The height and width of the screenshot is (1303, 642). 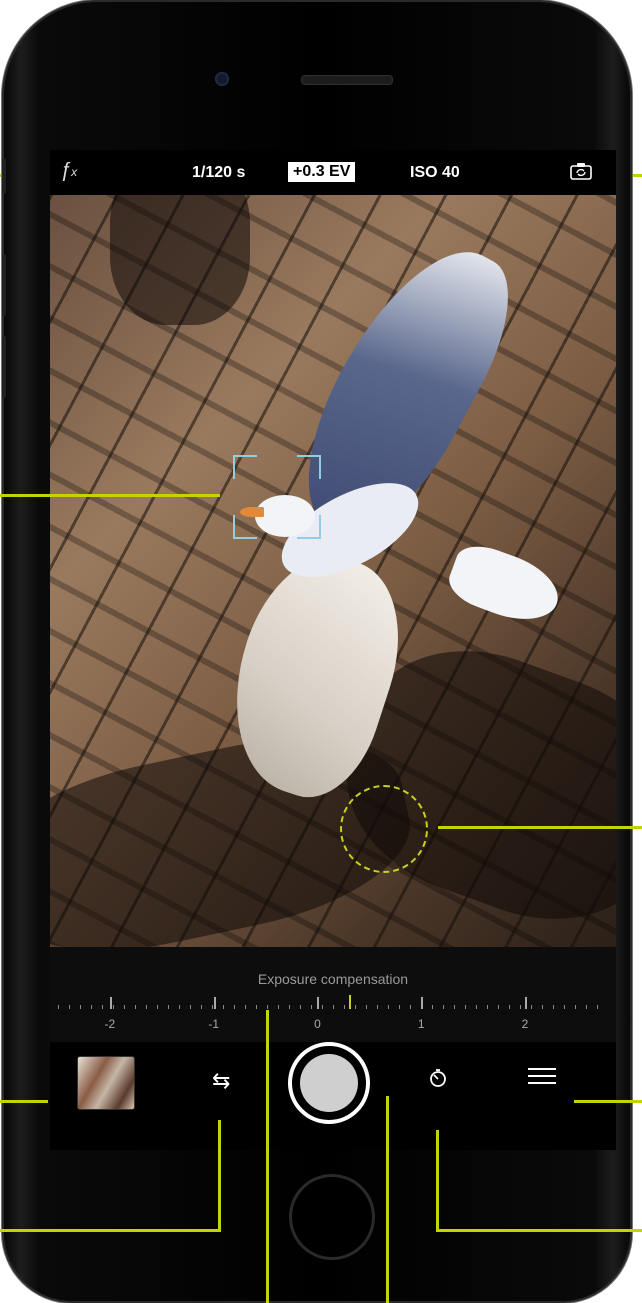 What do you see at coordinates (333, 994) in the screenshot?
I see `exposure-compensation-panel: Exposure compensation -2 -1 0 1 2` at bounding box center [333, 994].